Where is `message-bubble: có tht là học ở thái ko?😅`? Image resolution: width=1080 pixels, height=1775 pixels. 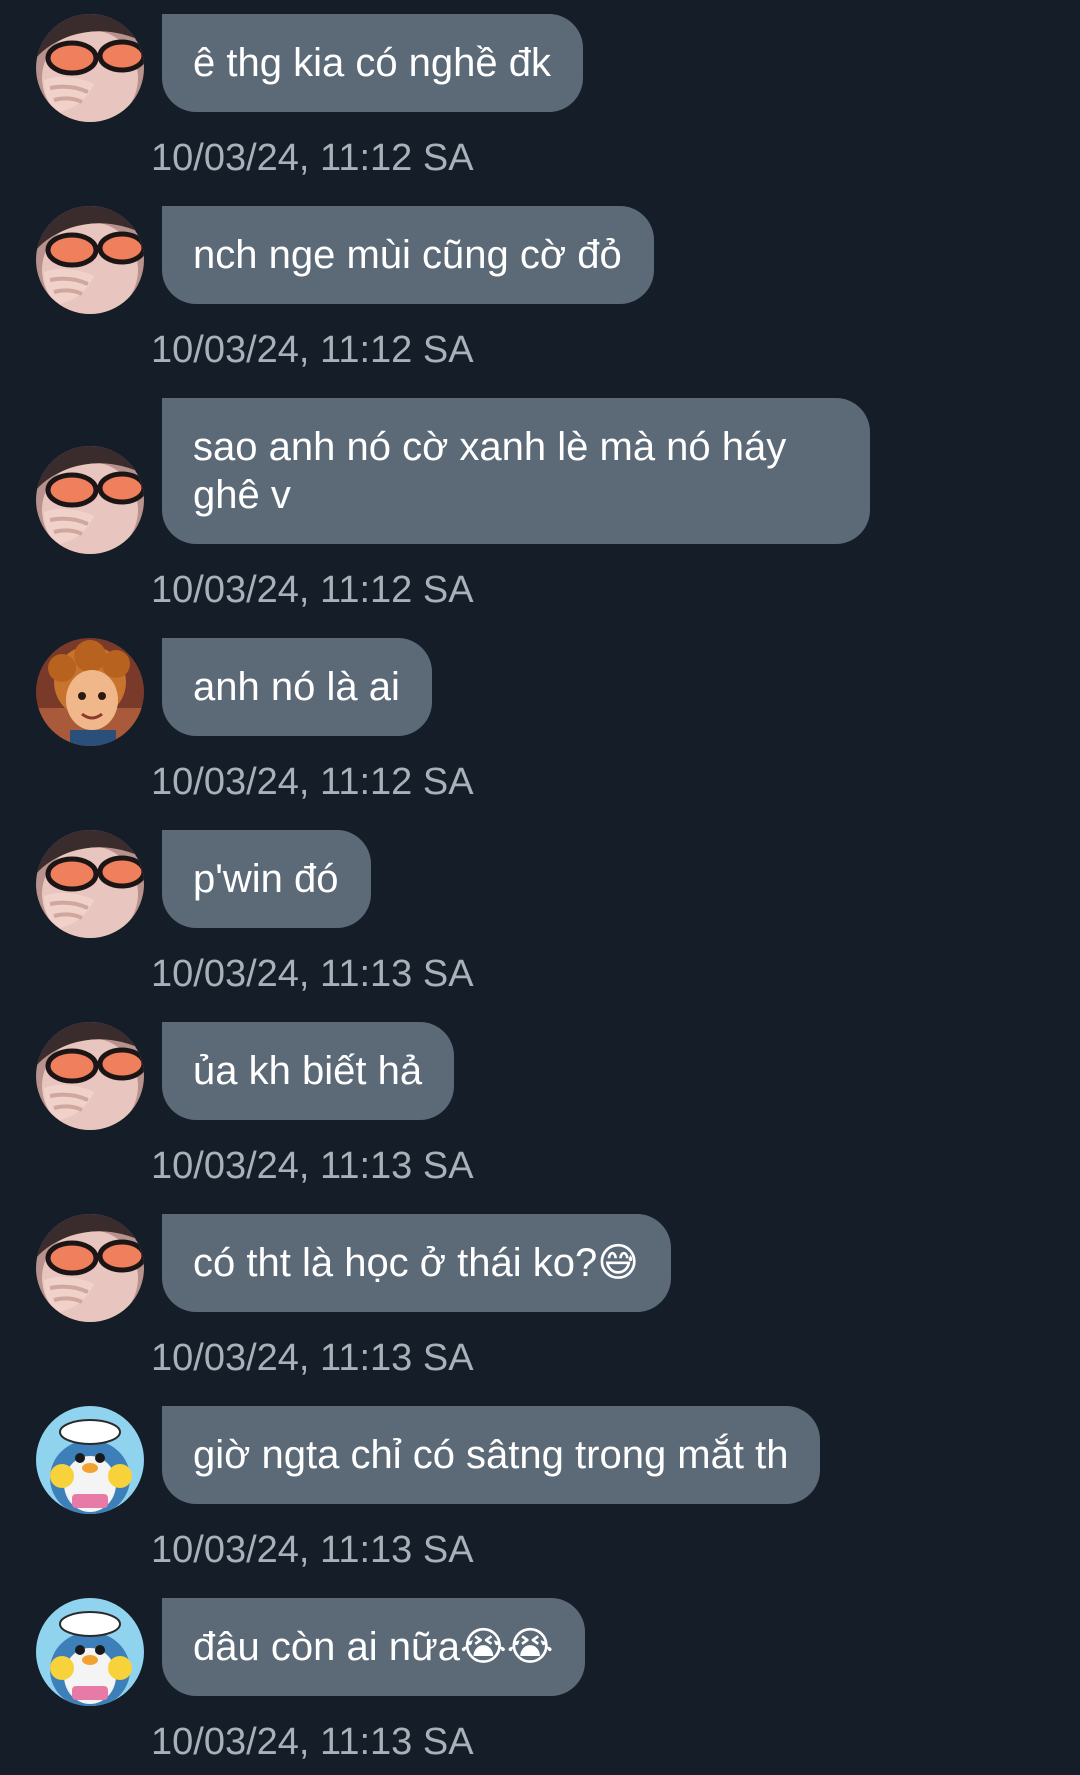
message-bubble: có tht là học ở thái ko?😅 is located at coordinates (416, 1263).